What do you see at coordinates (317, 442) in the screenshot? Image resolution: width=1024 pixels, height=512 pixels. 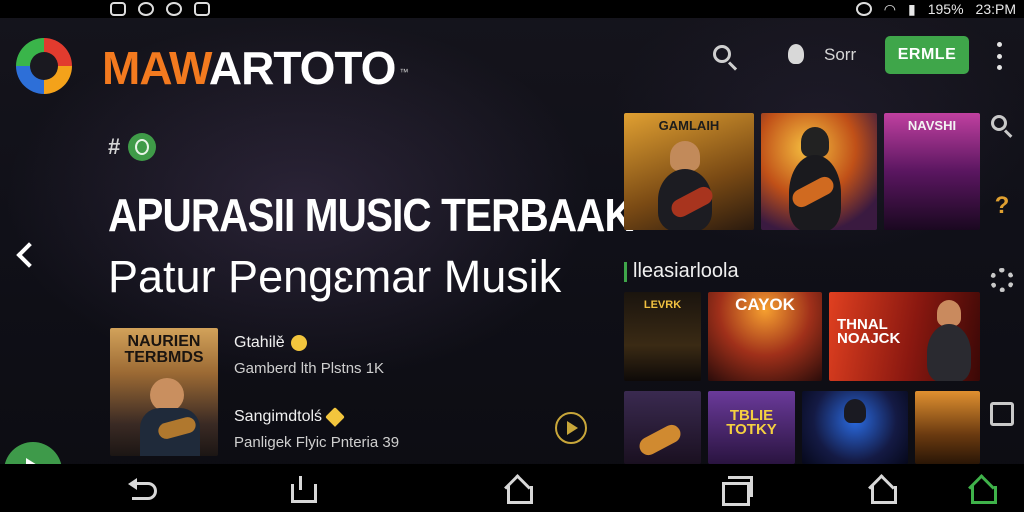 I see `track-meta: Panligek Flyic Pnteria 39` at bounding box center [317, 442].